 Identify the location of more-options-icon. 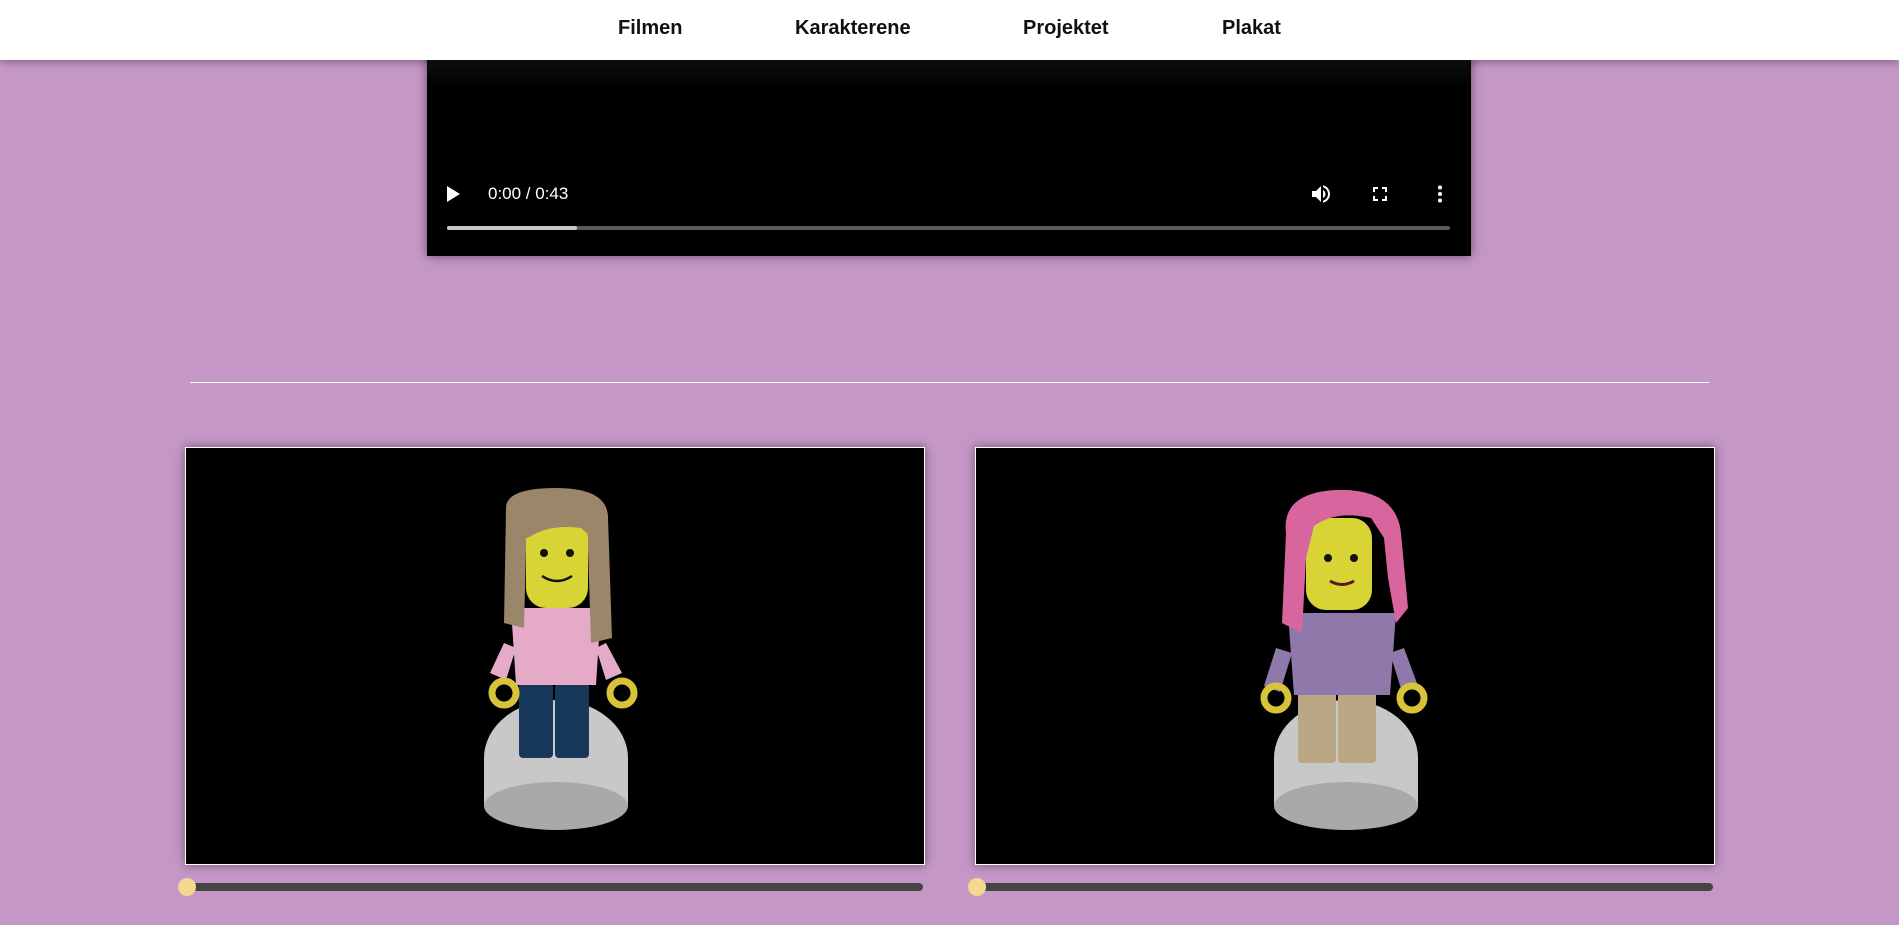
(1440, 194).